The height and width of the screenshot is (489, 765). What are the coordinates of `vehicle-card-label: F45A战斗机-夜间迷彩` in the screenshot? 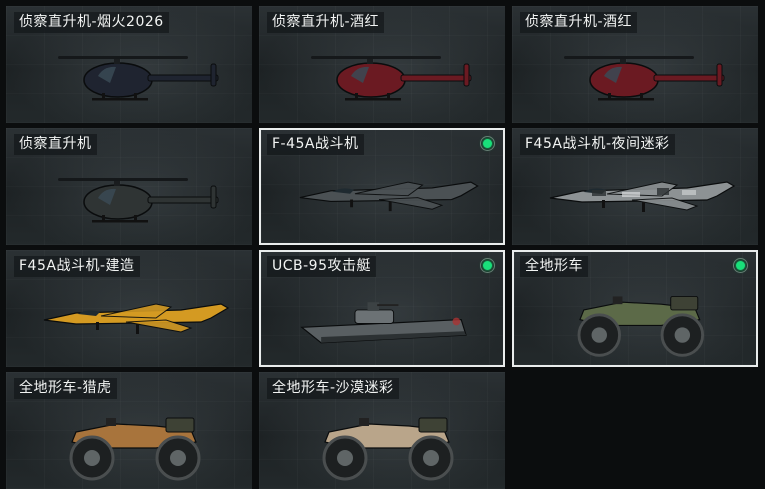 It's located at (597, 144).